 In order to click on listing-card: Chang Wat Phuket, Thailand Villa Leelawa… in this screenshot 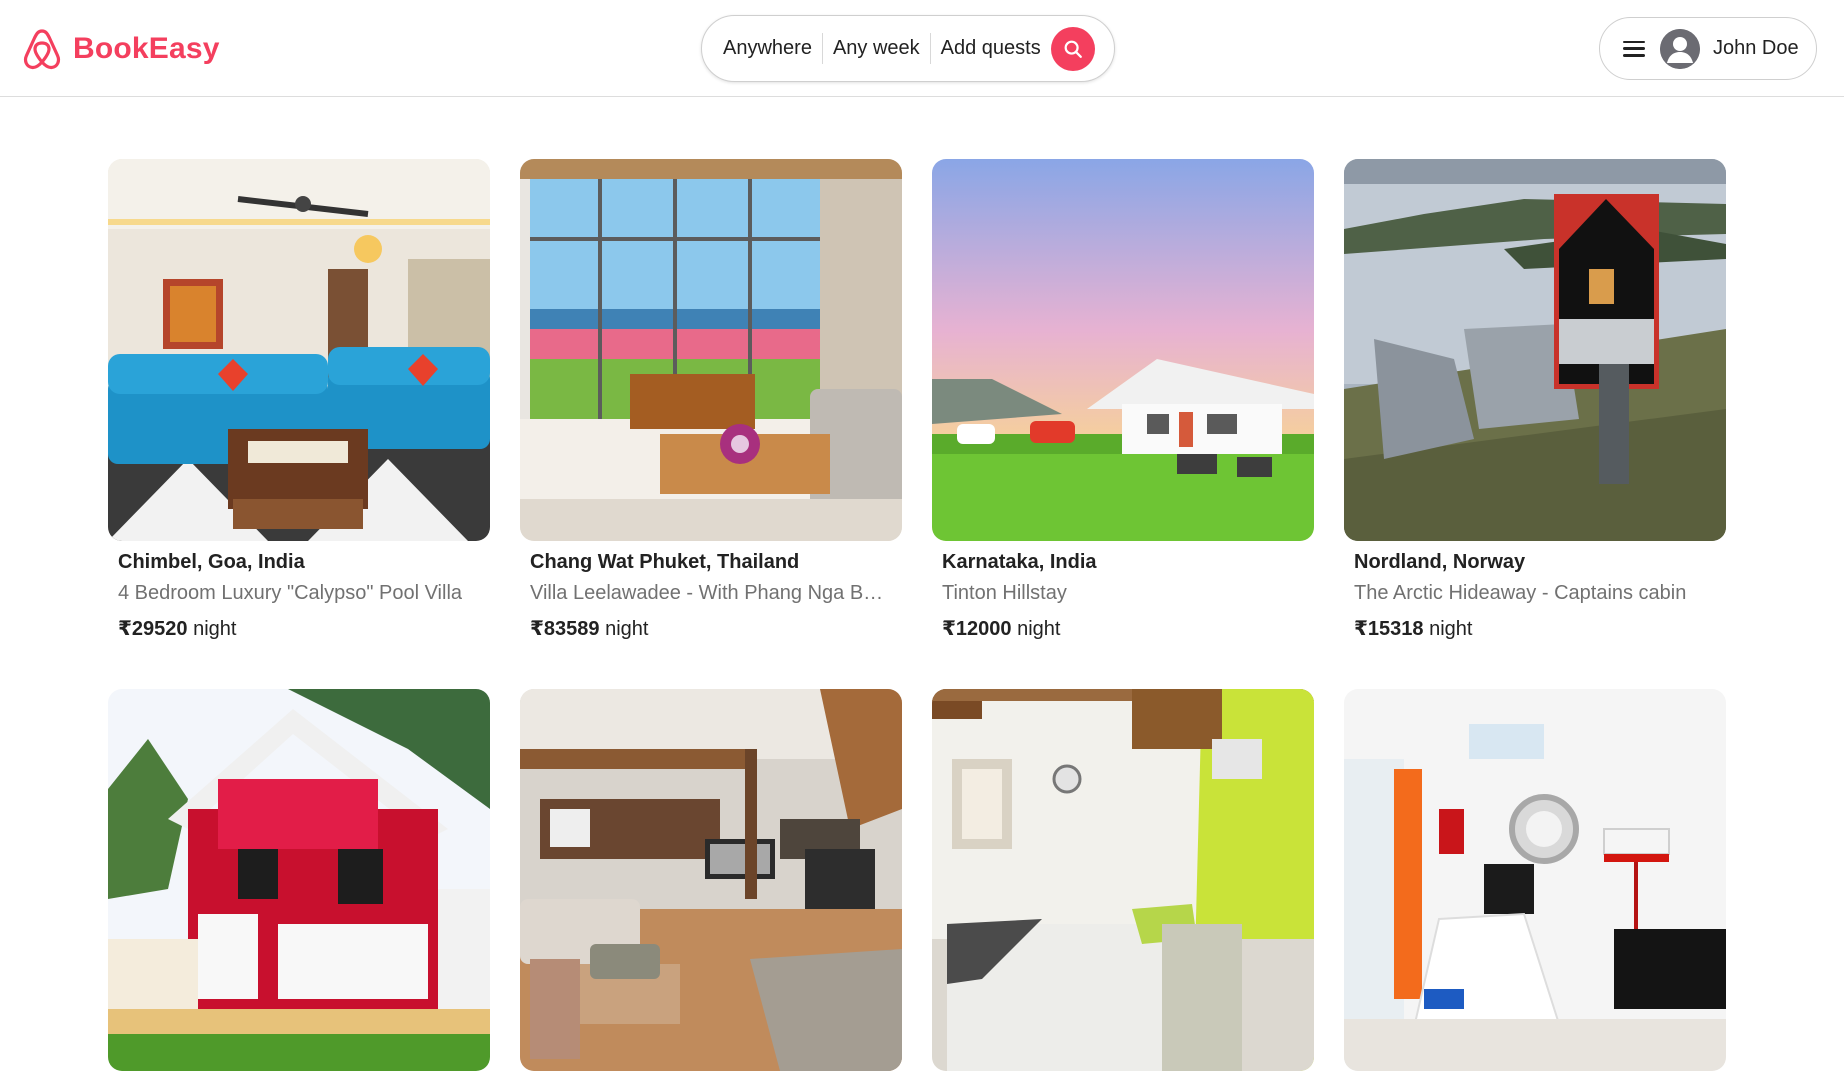, I will do `click(711, 400)`.